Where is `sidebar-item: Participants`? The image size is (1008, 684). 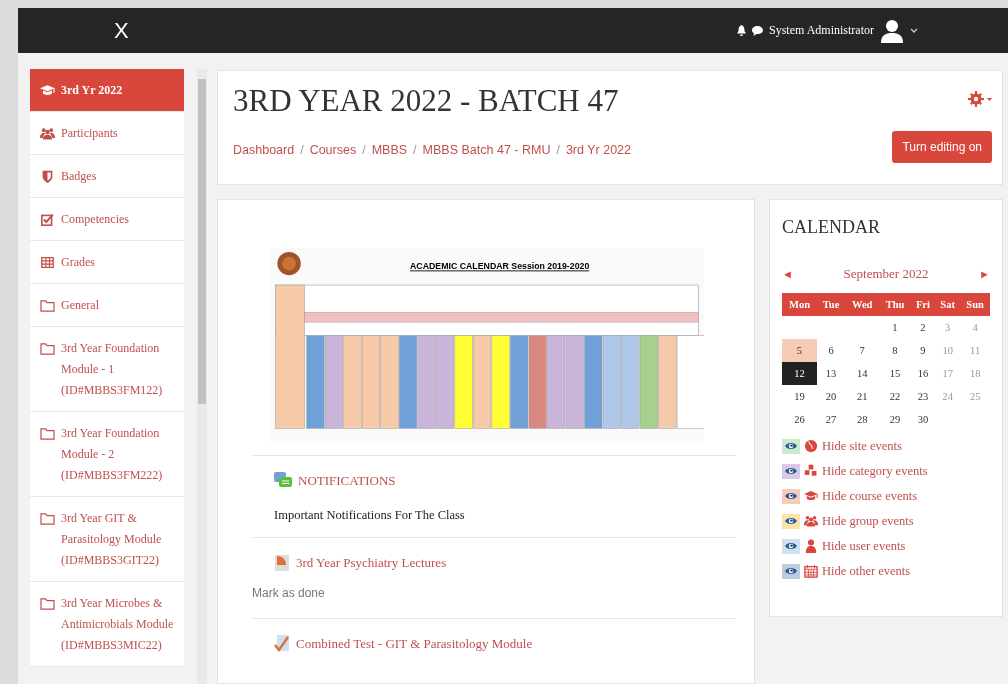
sidebar-item: Participants is located at coordinates (107, 133).